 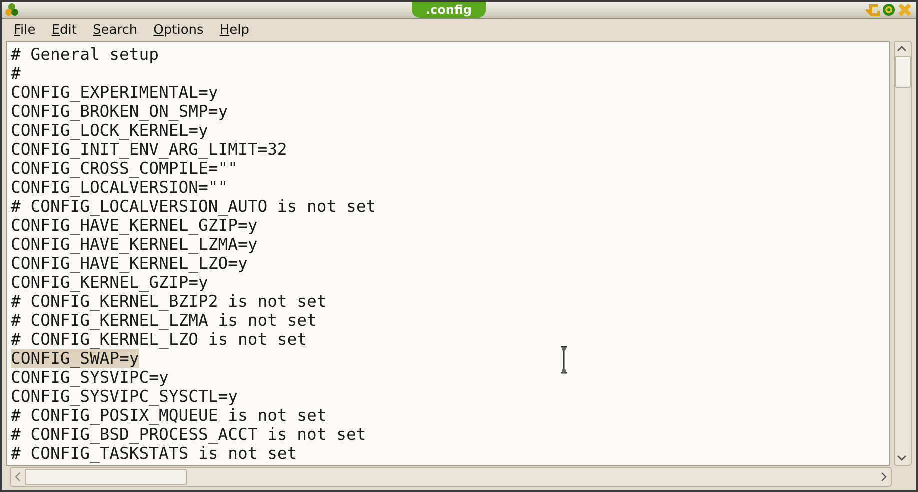 What do you see at coordinates (16, 73) in the screenshot?
I see `code-line: #` at bounding box center [16, 73].